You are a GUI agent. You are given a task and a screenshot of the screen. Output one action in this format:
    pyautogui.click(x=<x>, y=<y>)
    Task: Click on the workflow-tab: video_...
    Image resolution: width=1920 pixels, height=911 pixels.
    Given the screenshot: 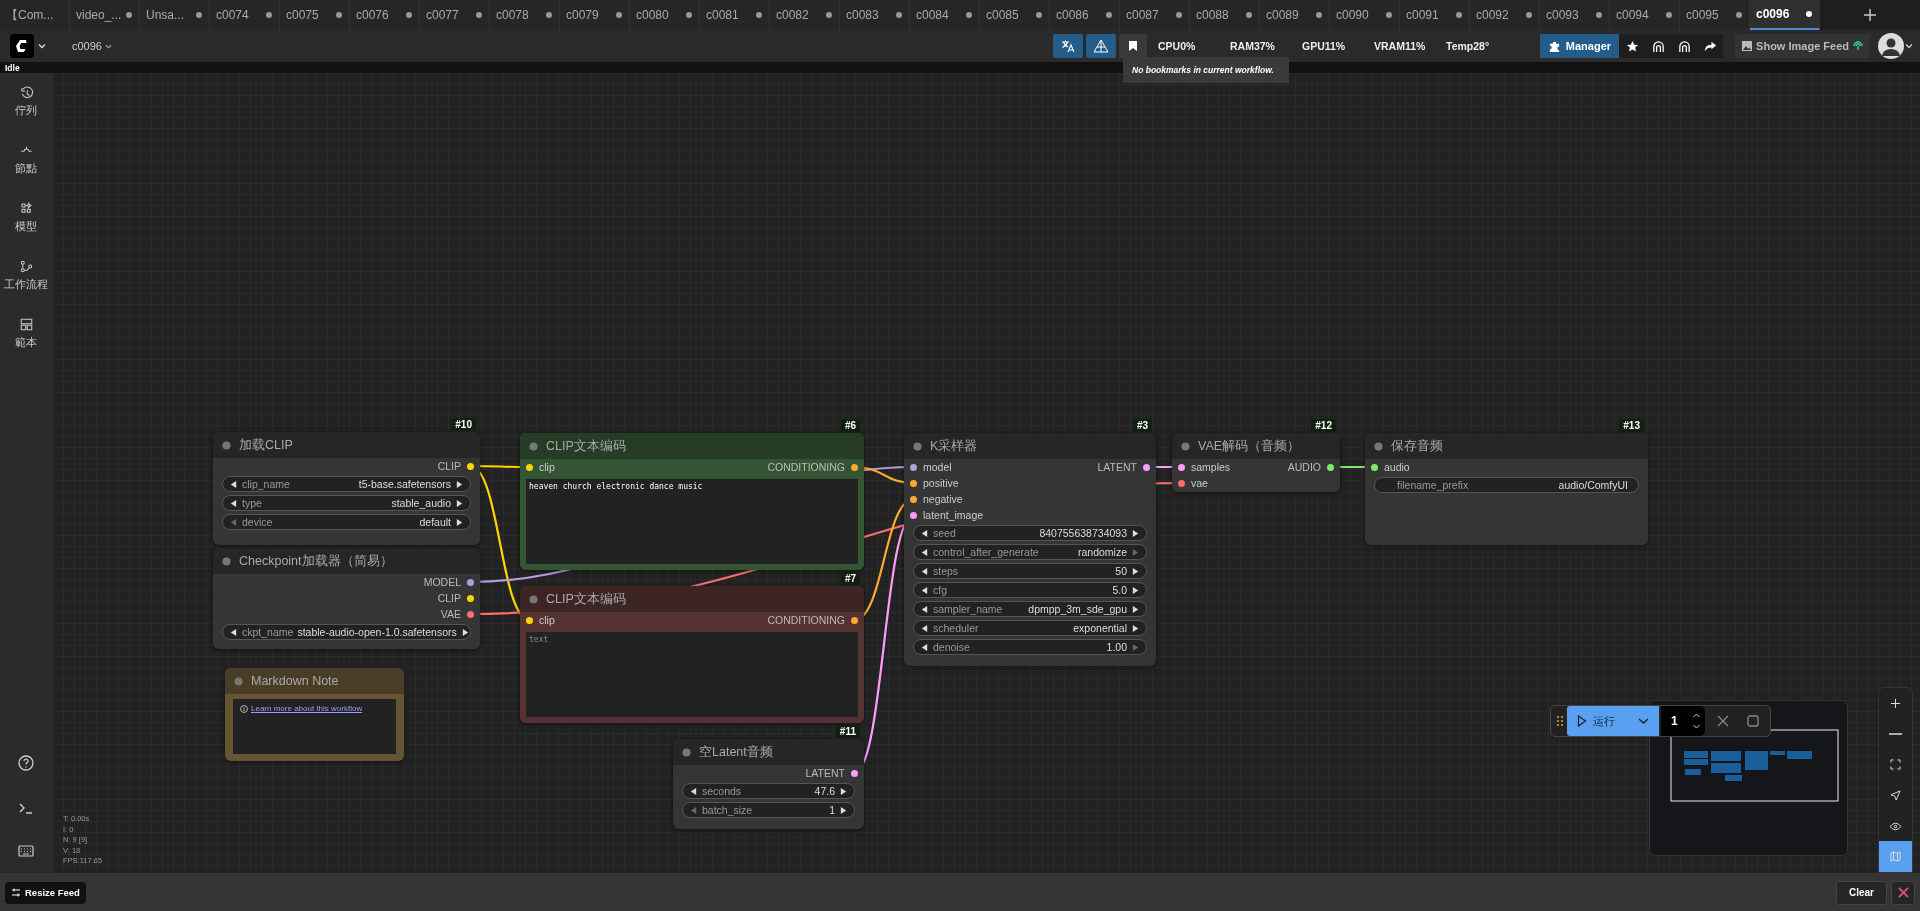 What is the action you would take?
    pyautogui.click(x=105, y=15)
    